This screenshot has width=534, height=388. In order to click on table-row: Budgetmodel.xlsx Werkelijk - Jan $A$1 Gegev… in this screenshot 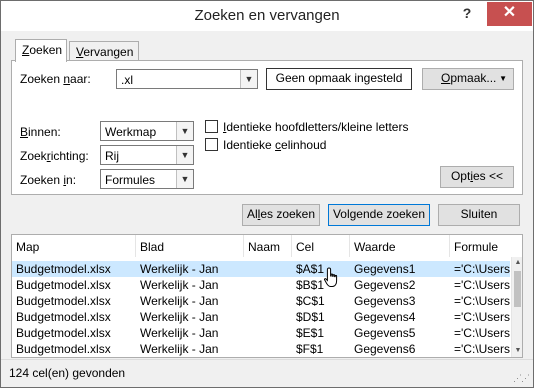, I will do `click(261, 269)`.